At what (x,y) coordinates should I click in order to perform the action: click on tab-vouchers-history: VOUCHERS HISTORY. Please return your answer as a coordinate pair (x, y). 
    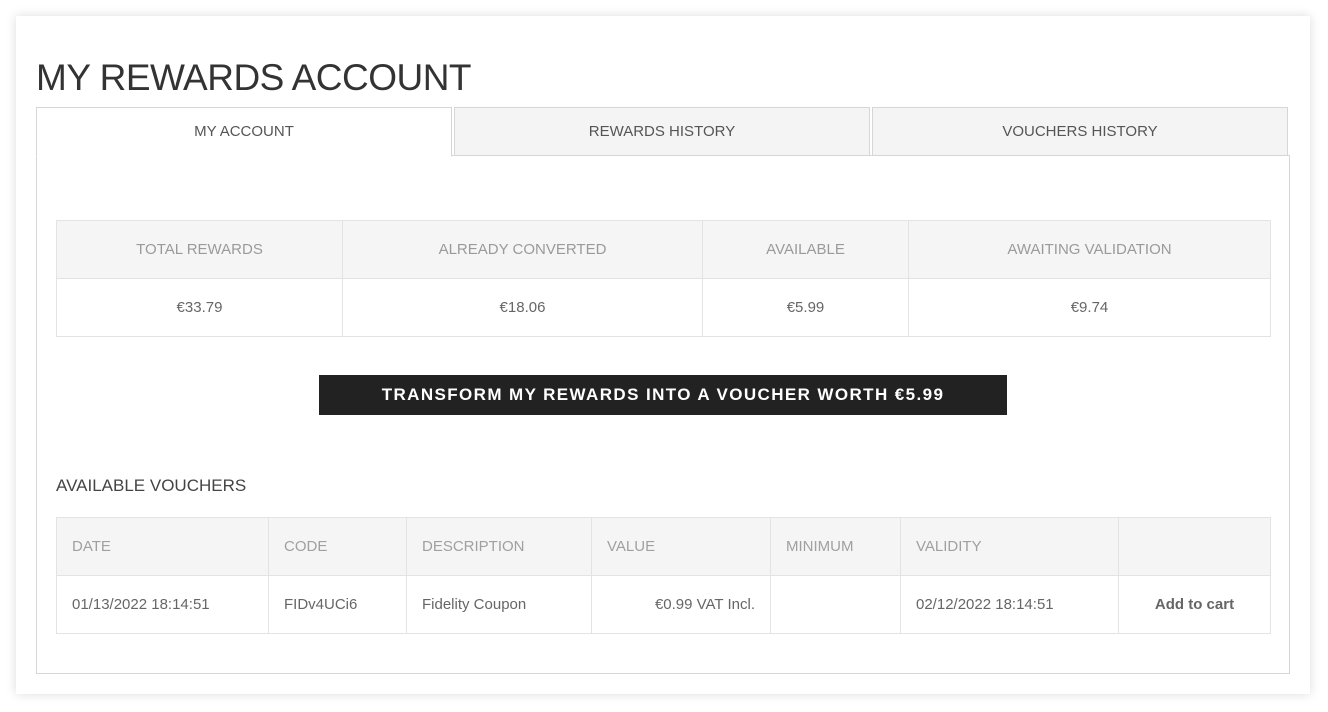
    Looking at the image, I should click on (1080, 131).